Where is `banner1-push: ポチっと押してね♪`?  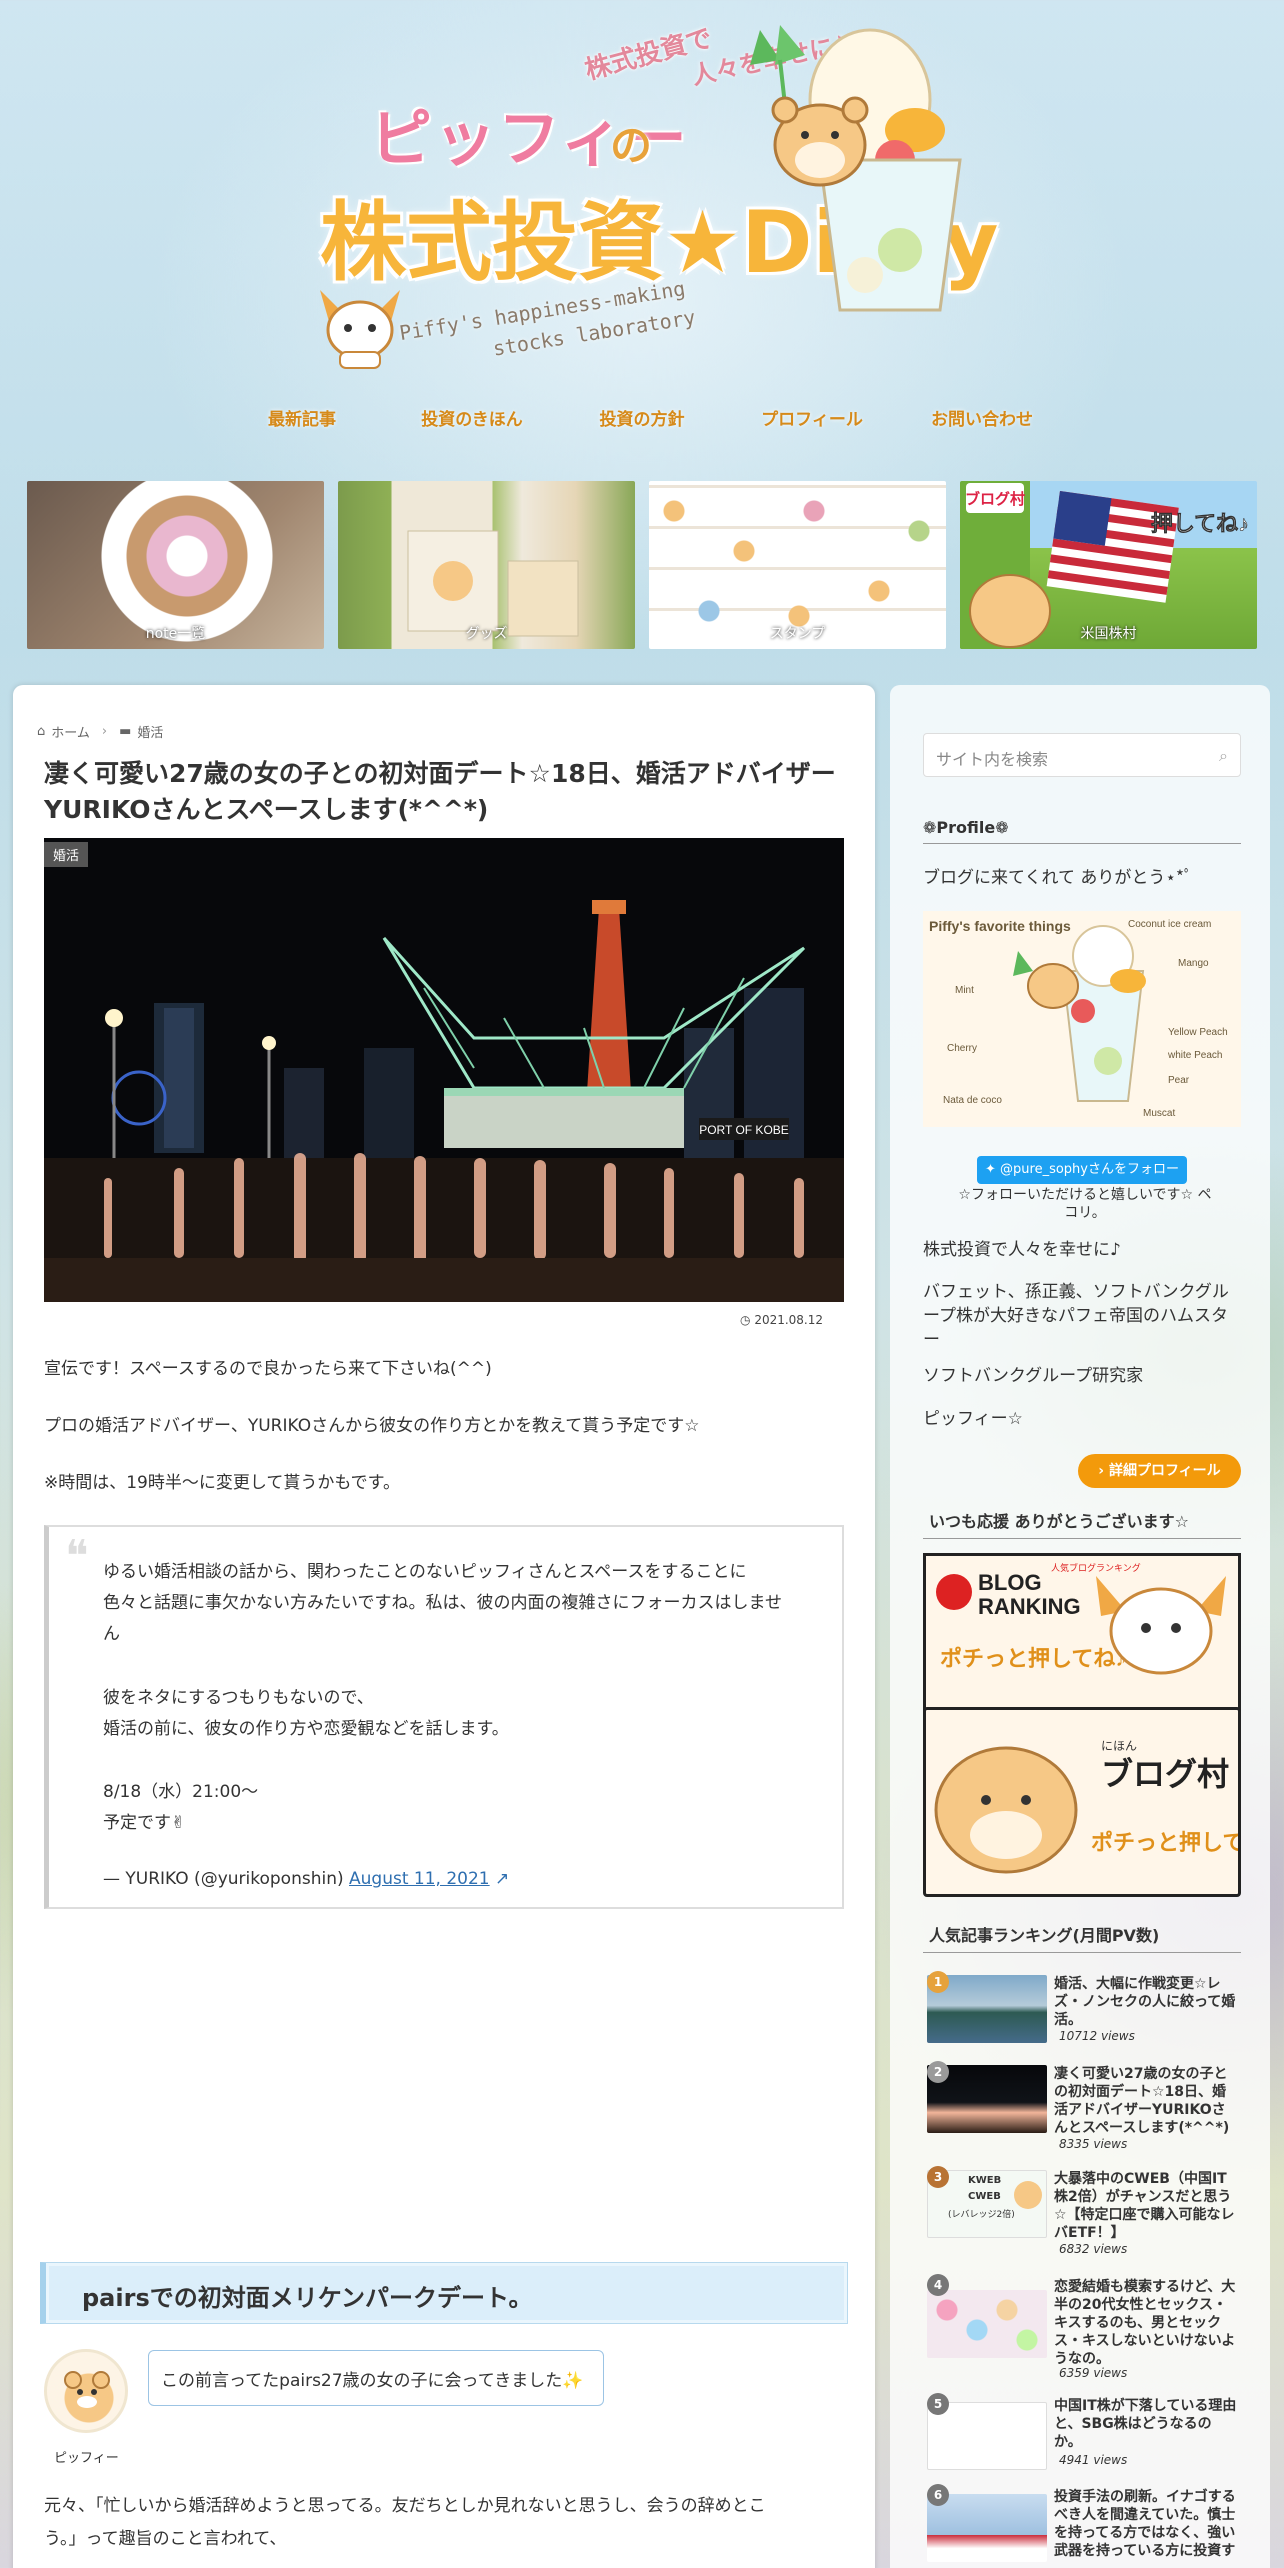
banner1-push: ポチっと押してね♪ is located at coordinates (1033, 1658).